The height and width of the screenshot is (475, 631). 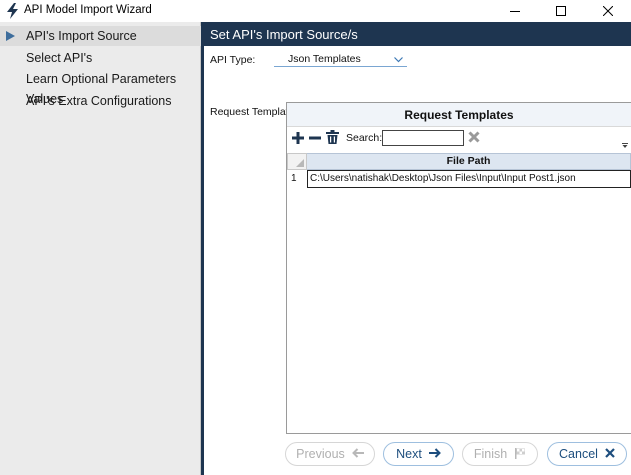 What do you see at coordinates (357, 454) in the screenshot?
I see `arrow-left-icon` at bounding box center [357, 454].